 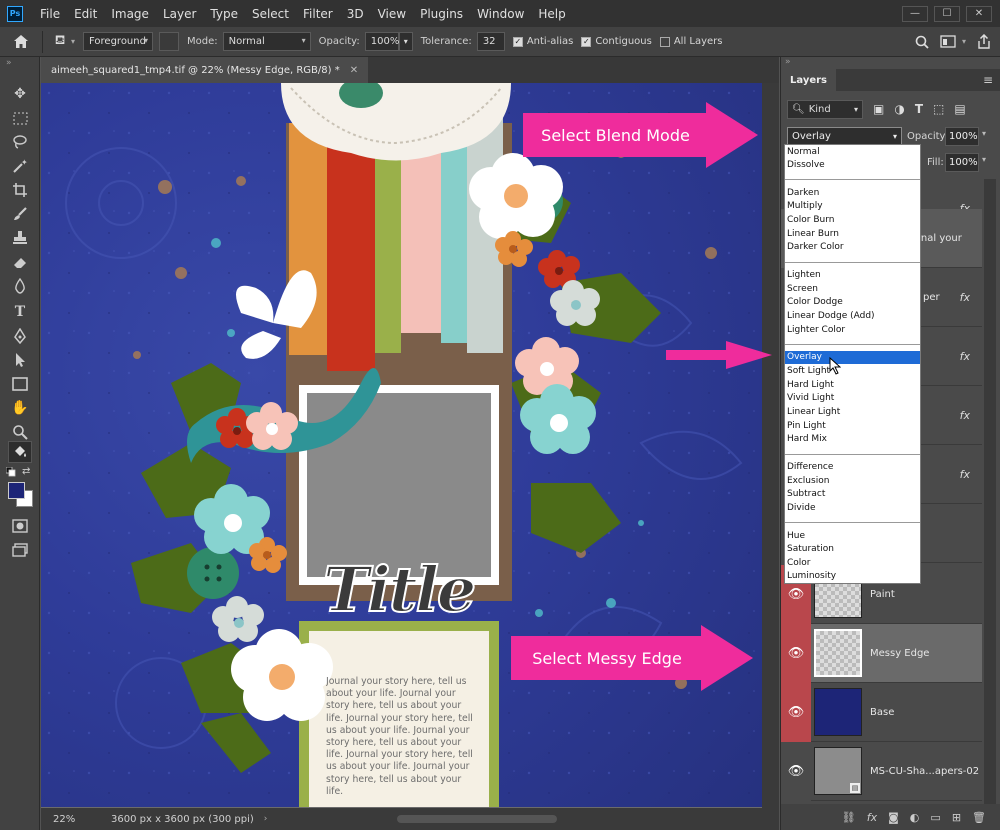 What do you see at coordinates (20, 262) in the screenshot?
I see `eraser-tool-icon` at bounding box center [20, 262].